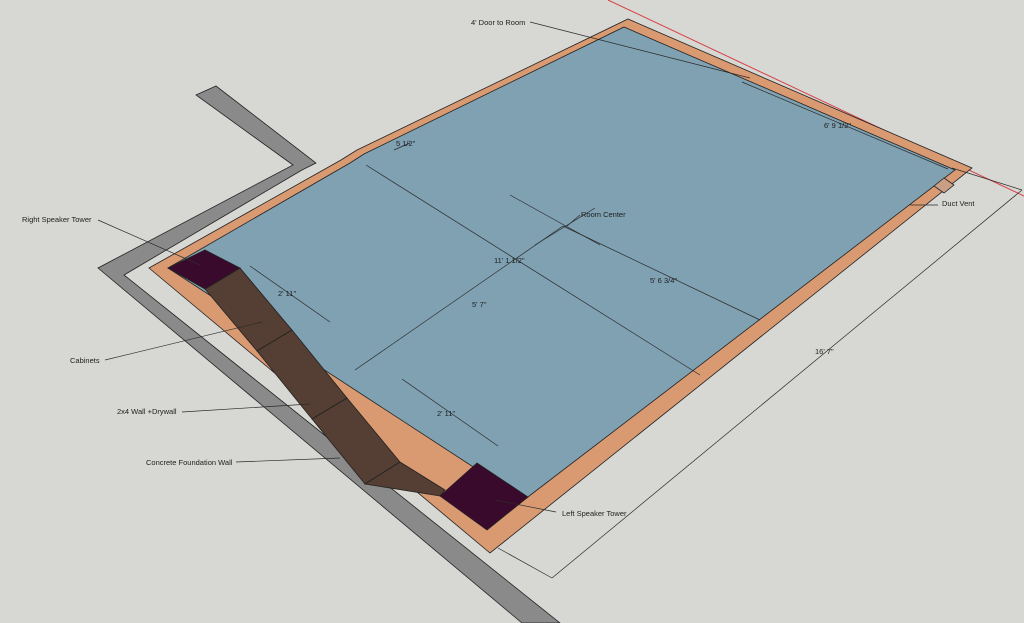 The image size is (1024, 623). I want to click on dim-notch: 5 1/2", so click(406, 143).